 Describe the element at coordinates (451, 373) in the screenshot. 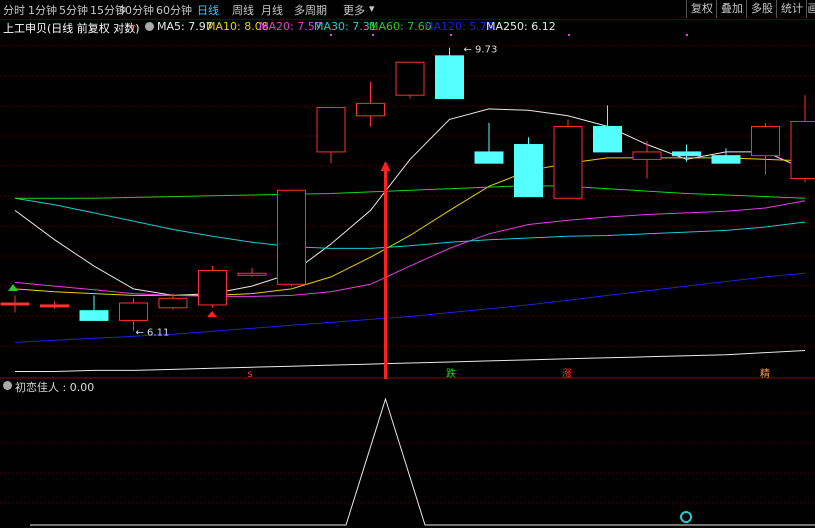

I see `marker-die: 跌` at that location.